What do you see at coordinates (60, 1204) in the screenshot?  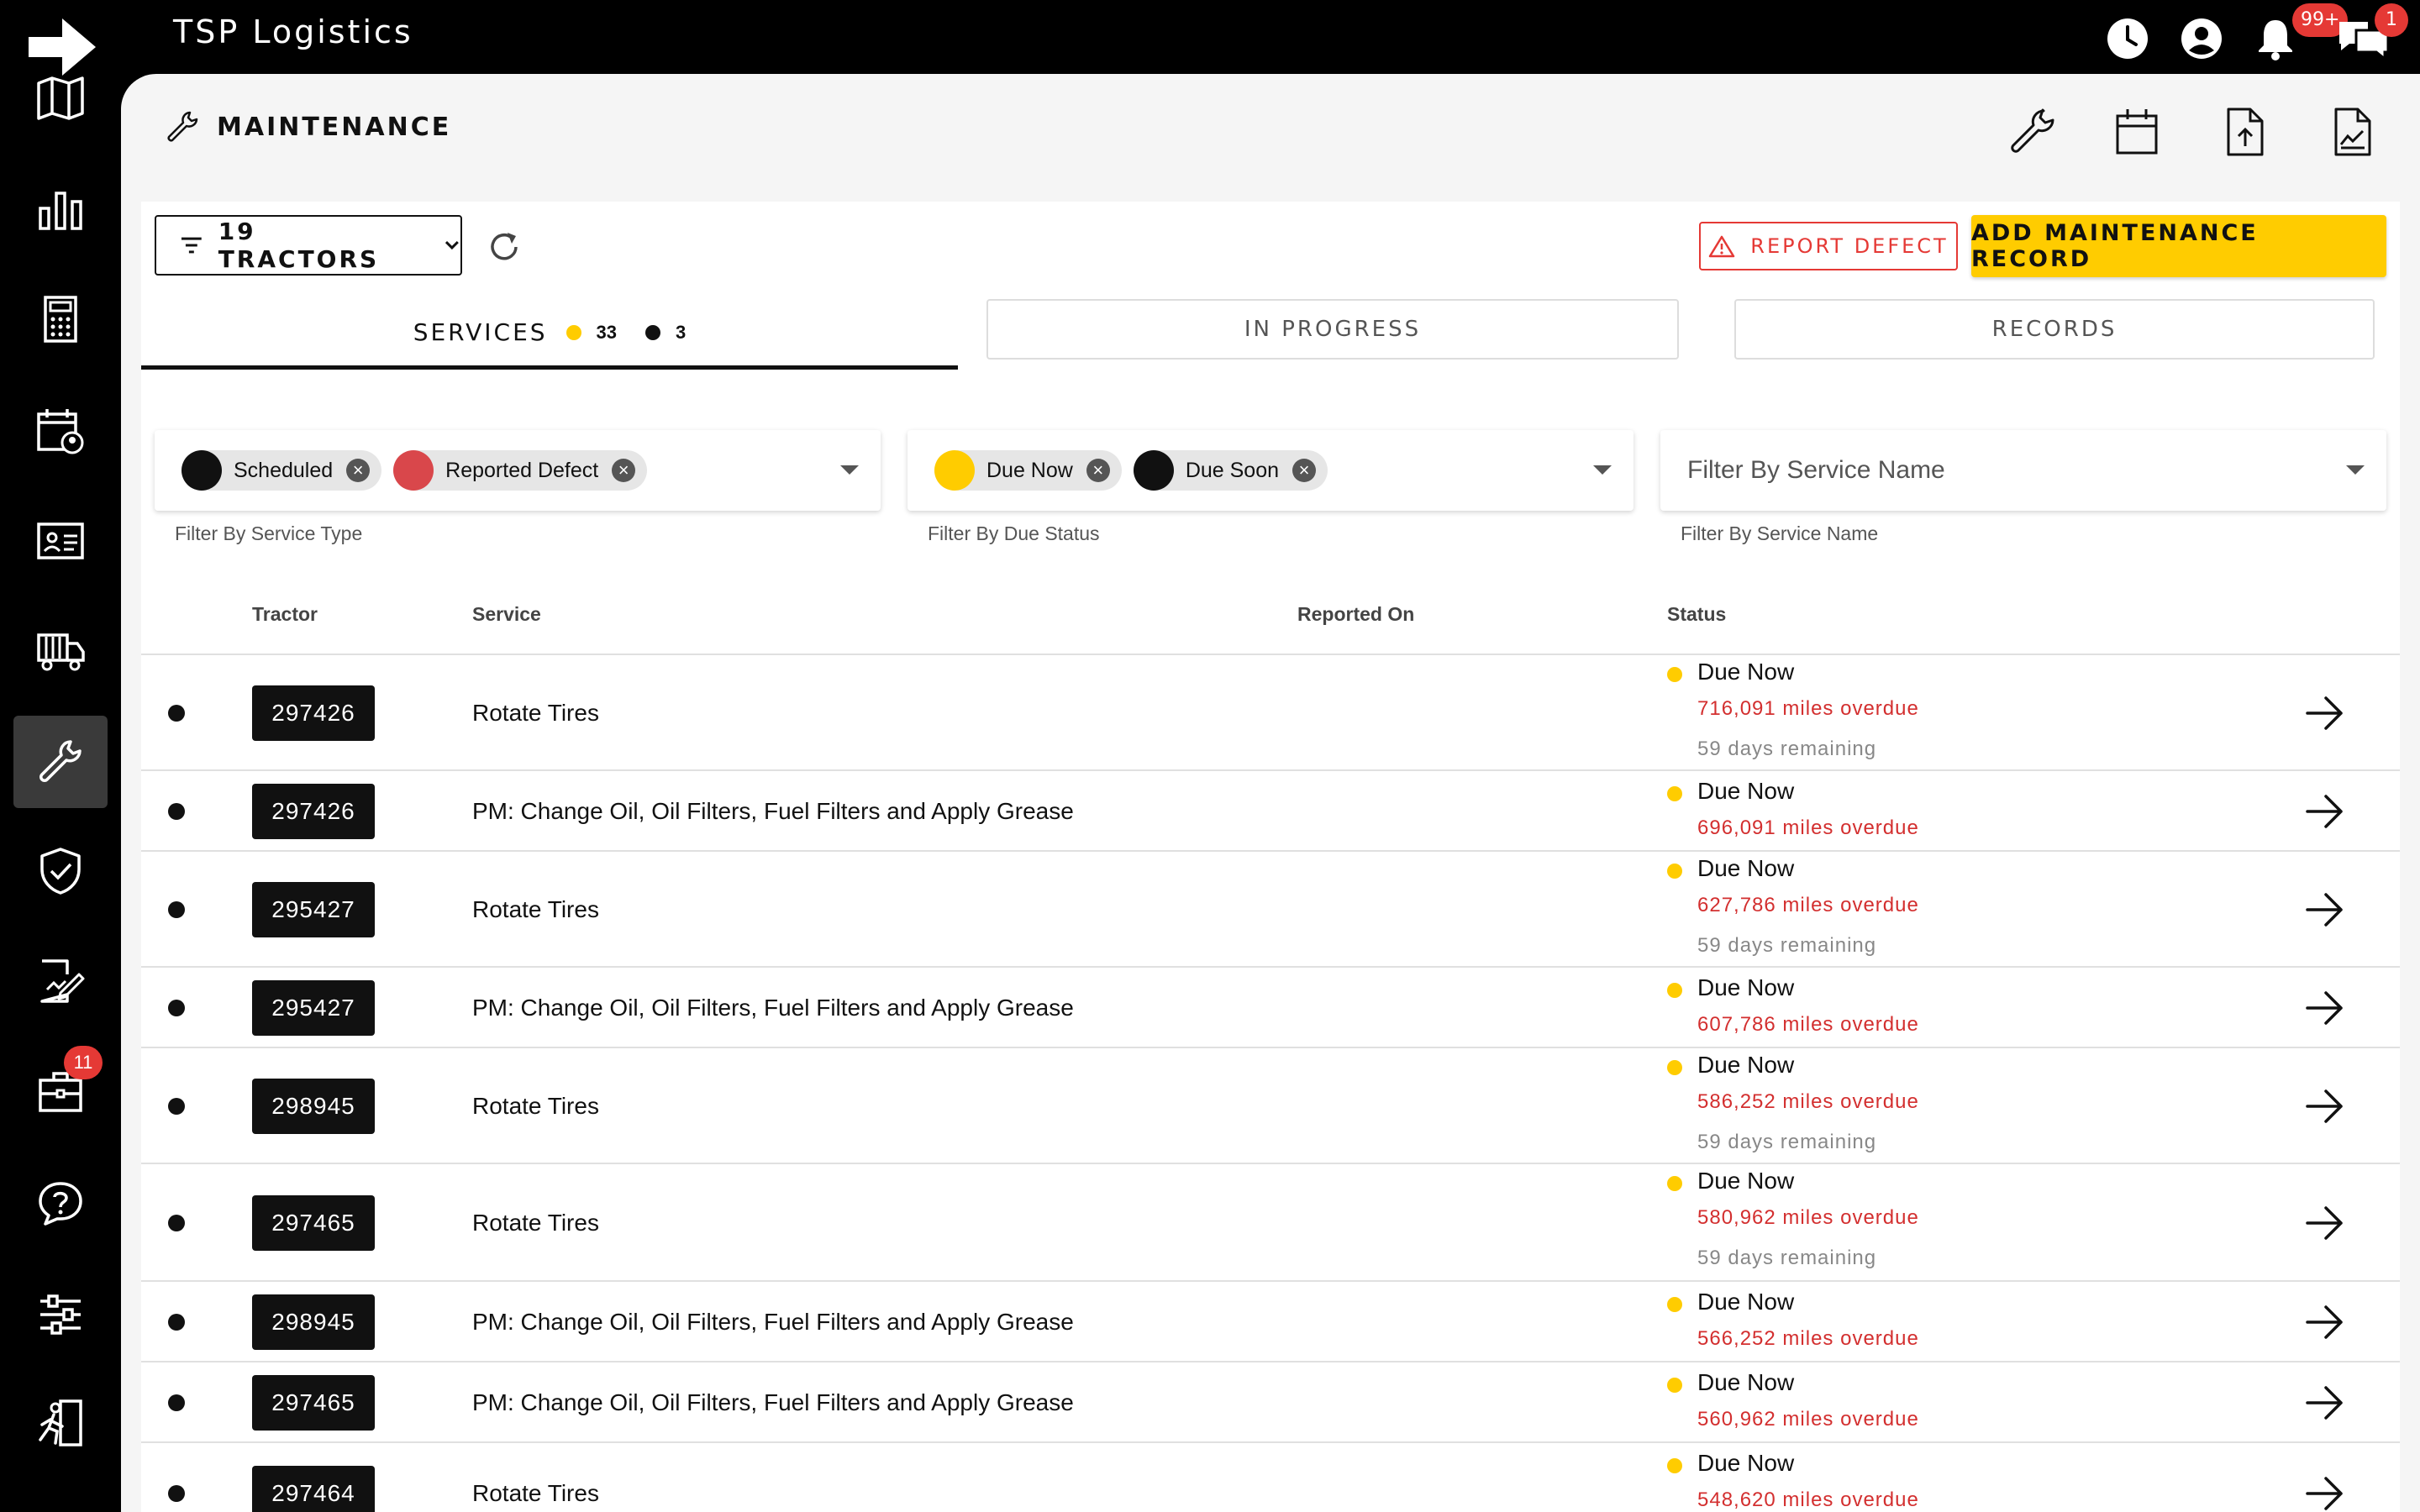 I see `sidebar-item-support` at bounding box center [60, 1204].